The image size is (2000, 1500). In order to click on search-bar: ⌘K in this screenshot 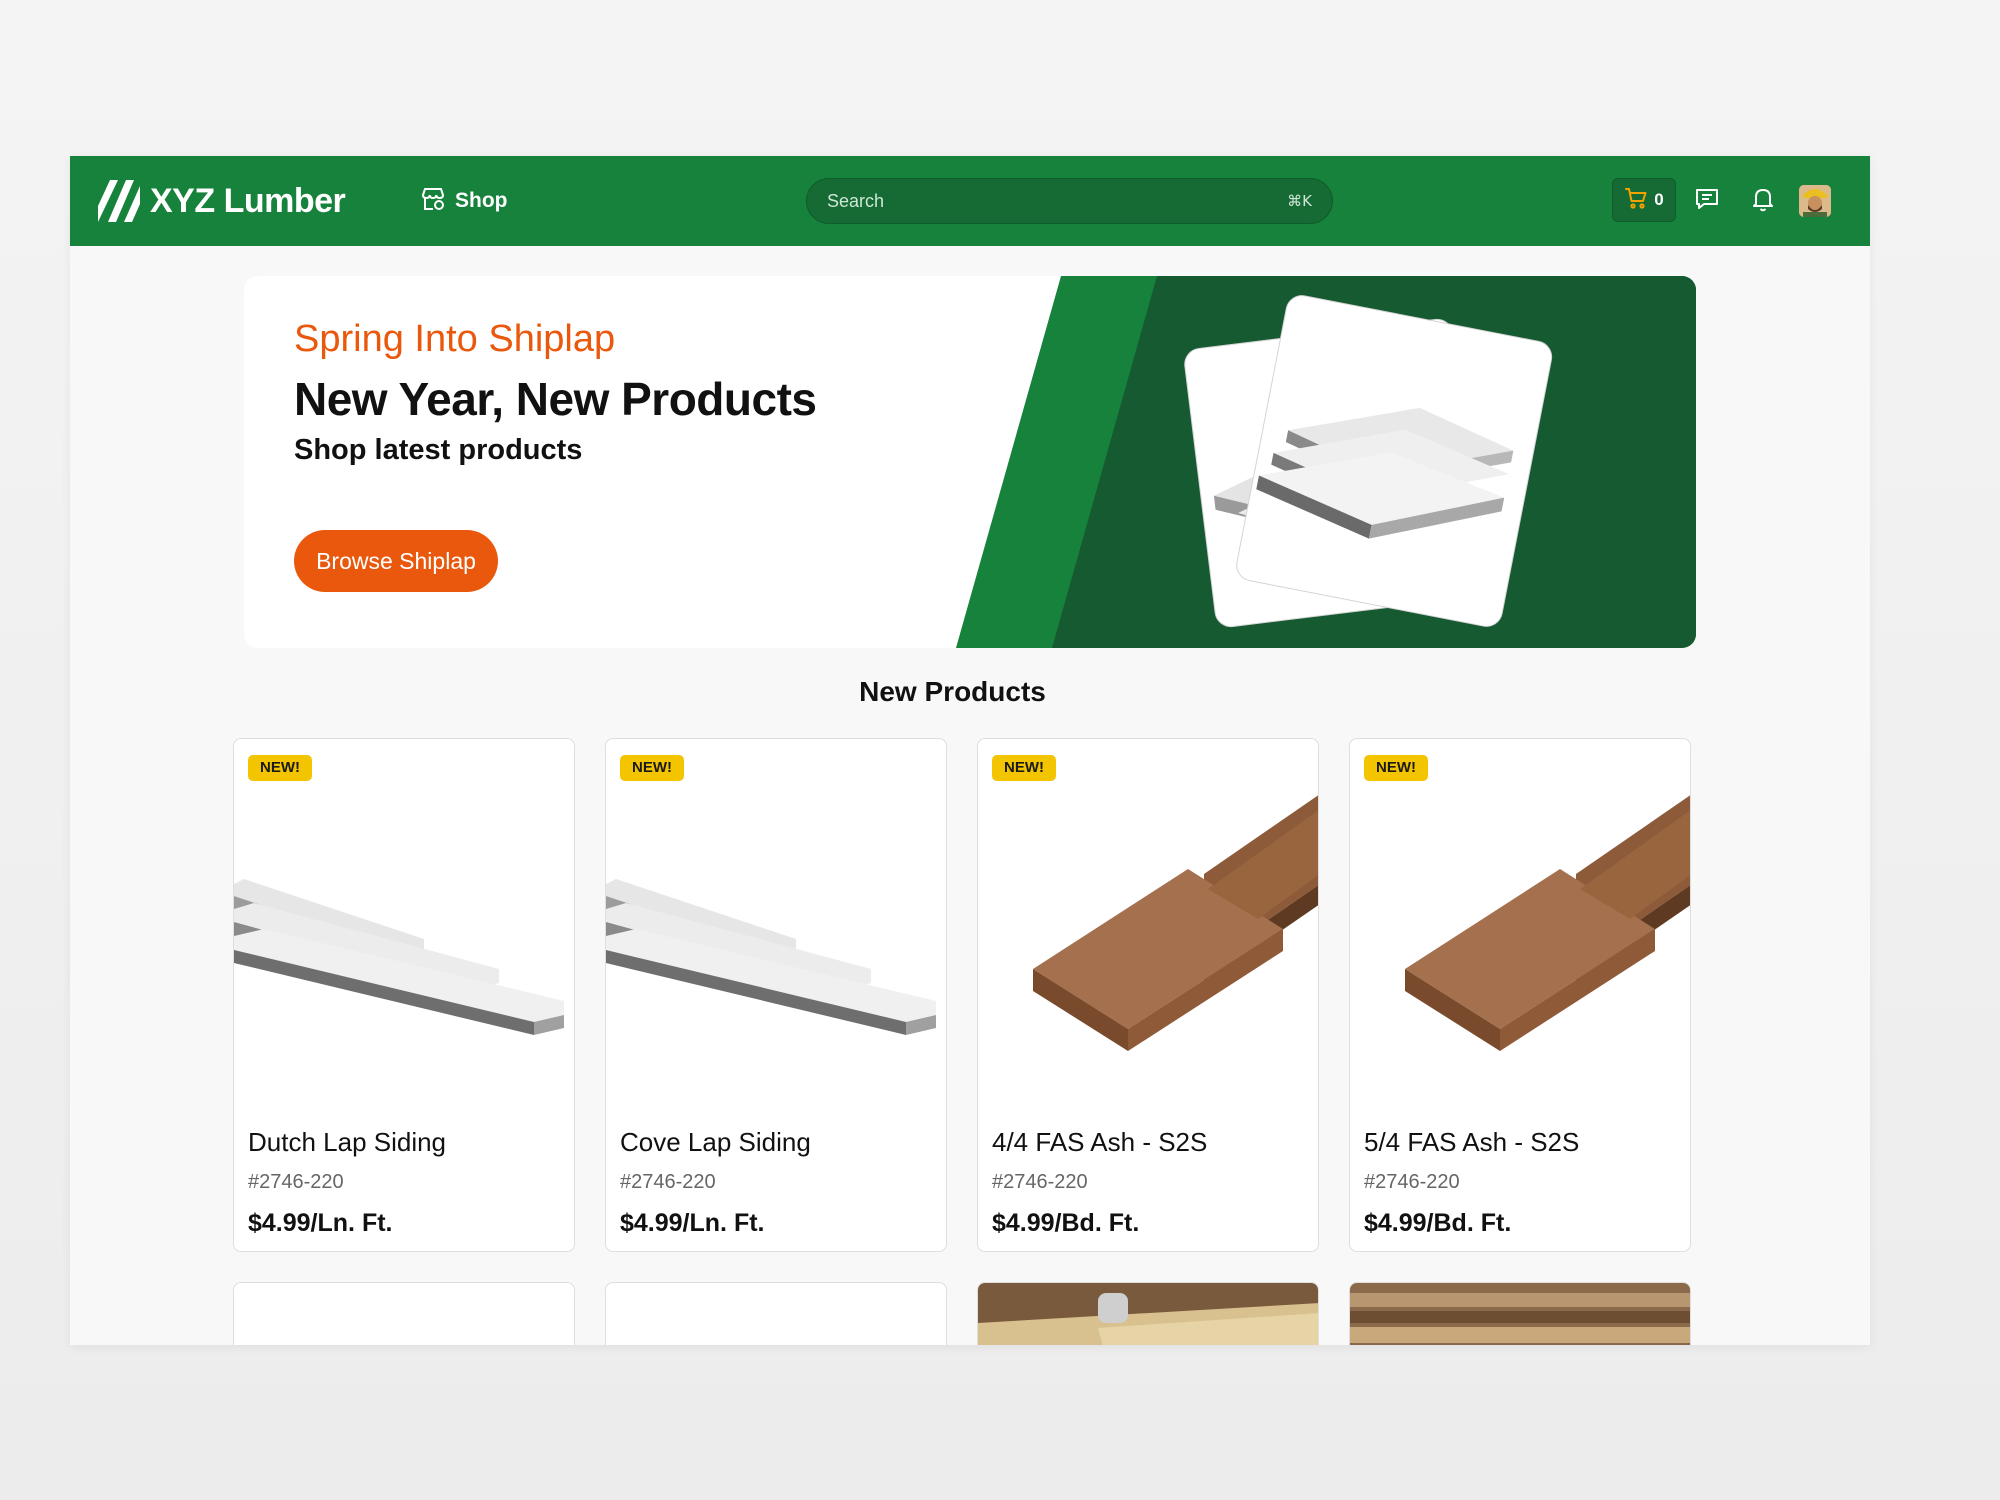, I will do `click(1069, 201)`.